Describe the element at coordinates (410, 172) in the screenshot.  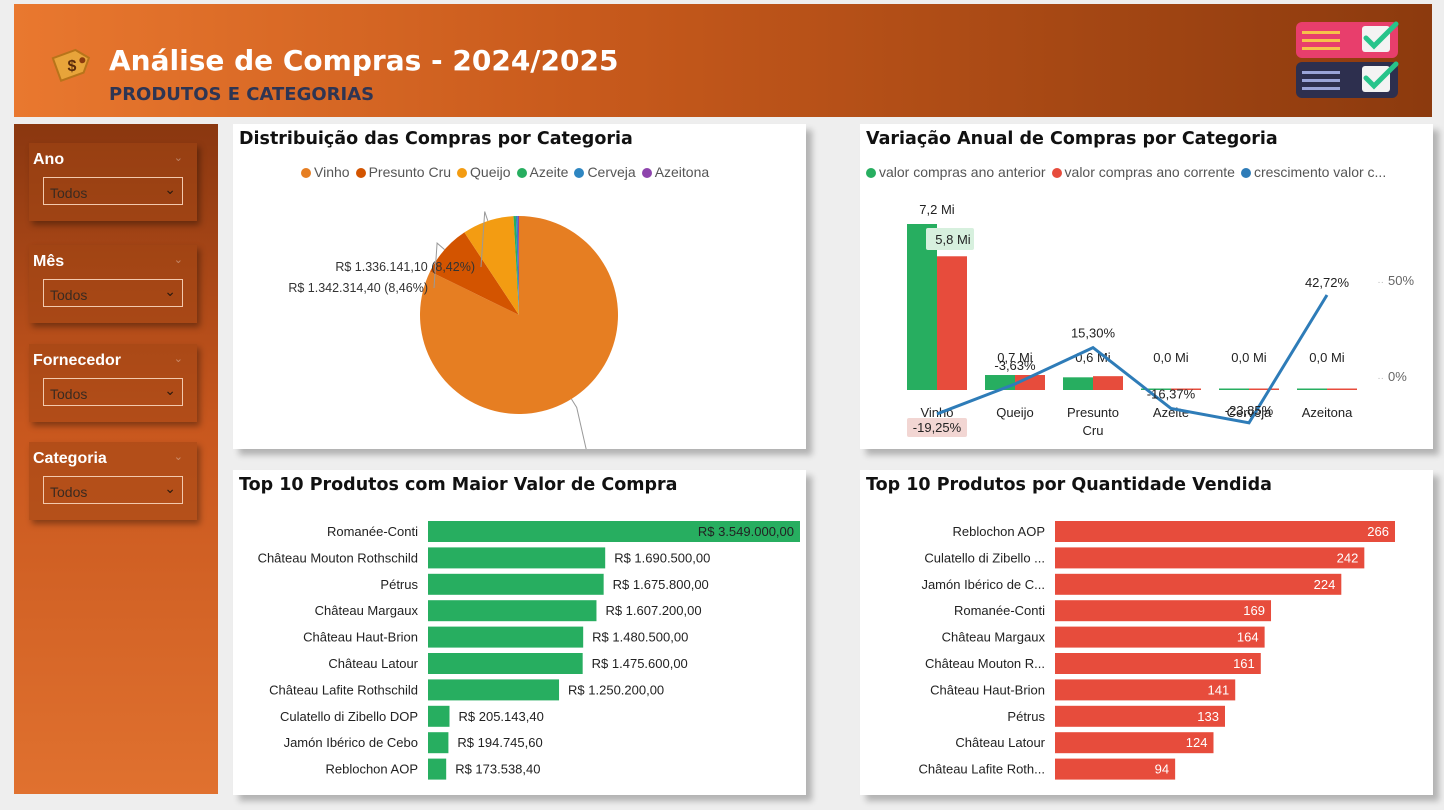
I see `legend-label: Presunto Cru` at that location.